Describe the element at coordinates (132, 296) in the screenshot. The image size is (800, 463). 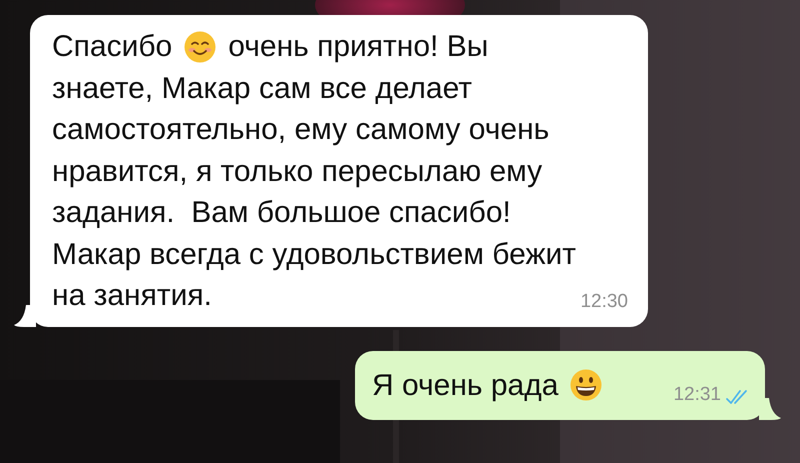
I see `message-text: на занятия.` at that location.